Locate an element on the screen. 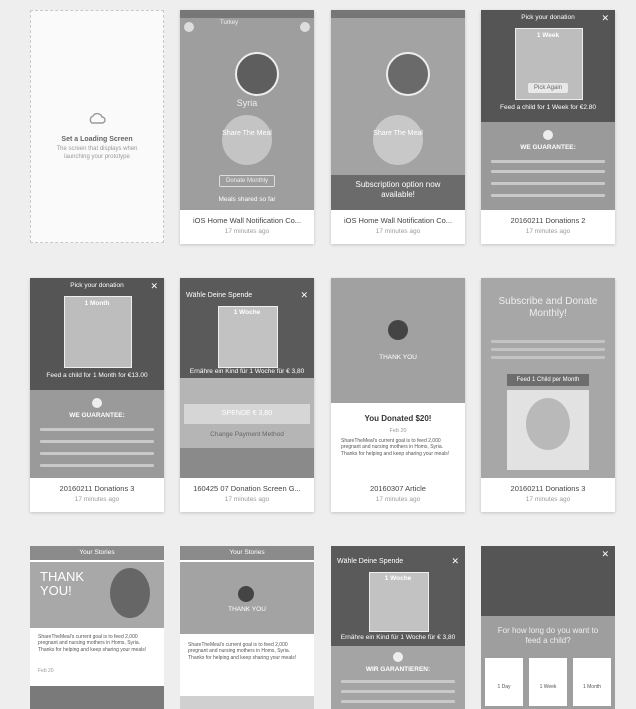 The height and width of the screenshot is (709, 636). profile-icon is located at coordinates (305, 27).